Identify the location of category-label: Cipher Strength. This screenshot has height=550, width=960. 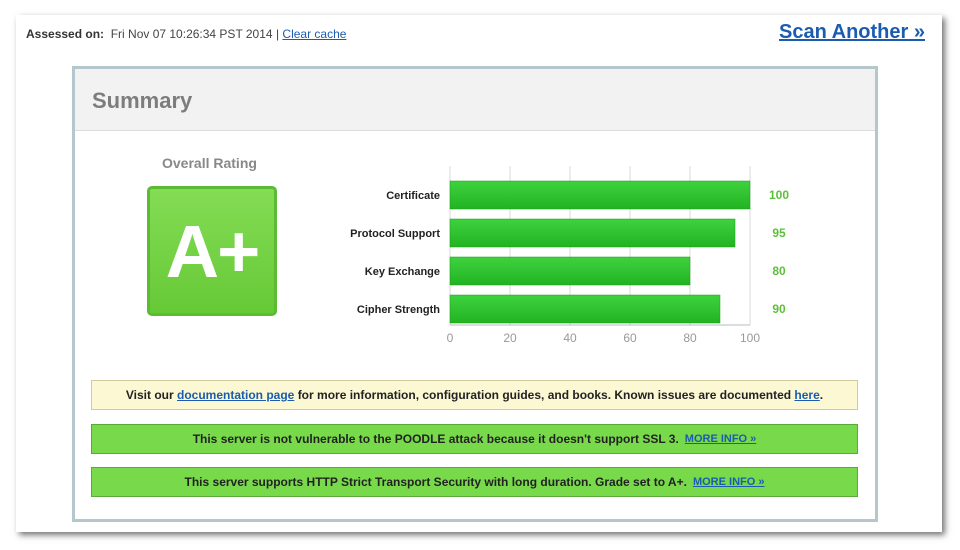
(398, 310).